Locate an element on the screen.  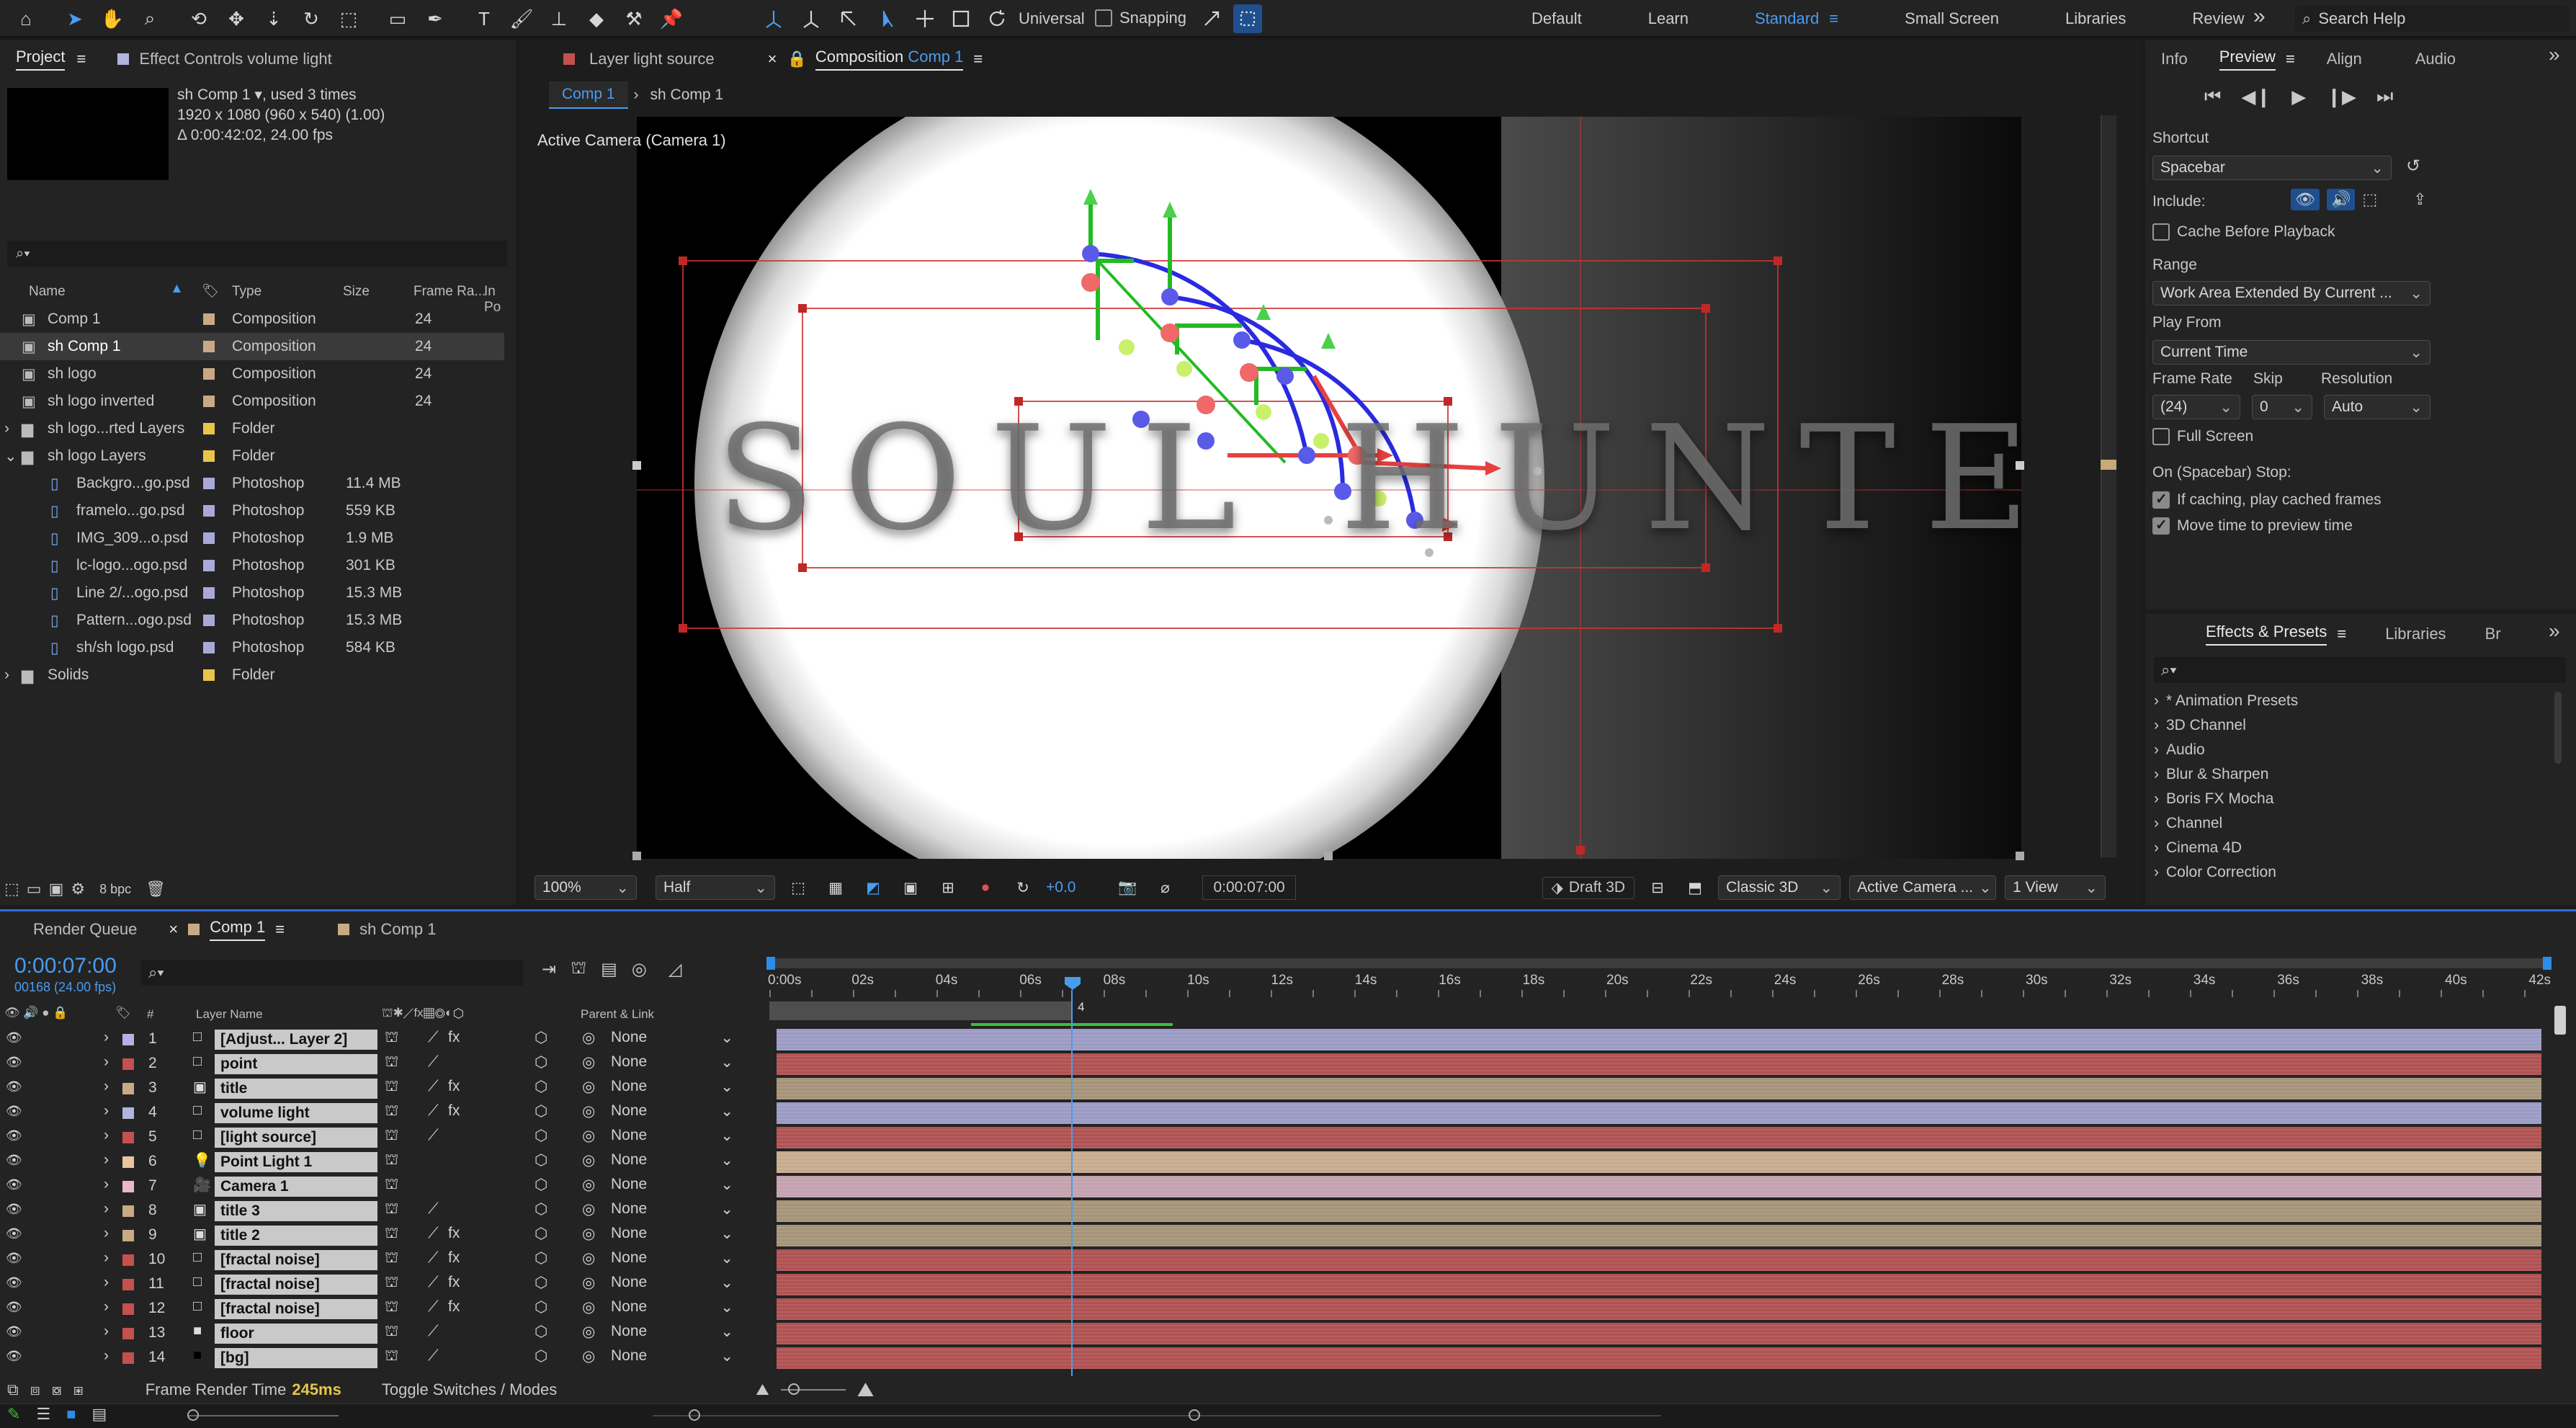
include-video-icon: 👁 is located at coordinates (2305, 199).